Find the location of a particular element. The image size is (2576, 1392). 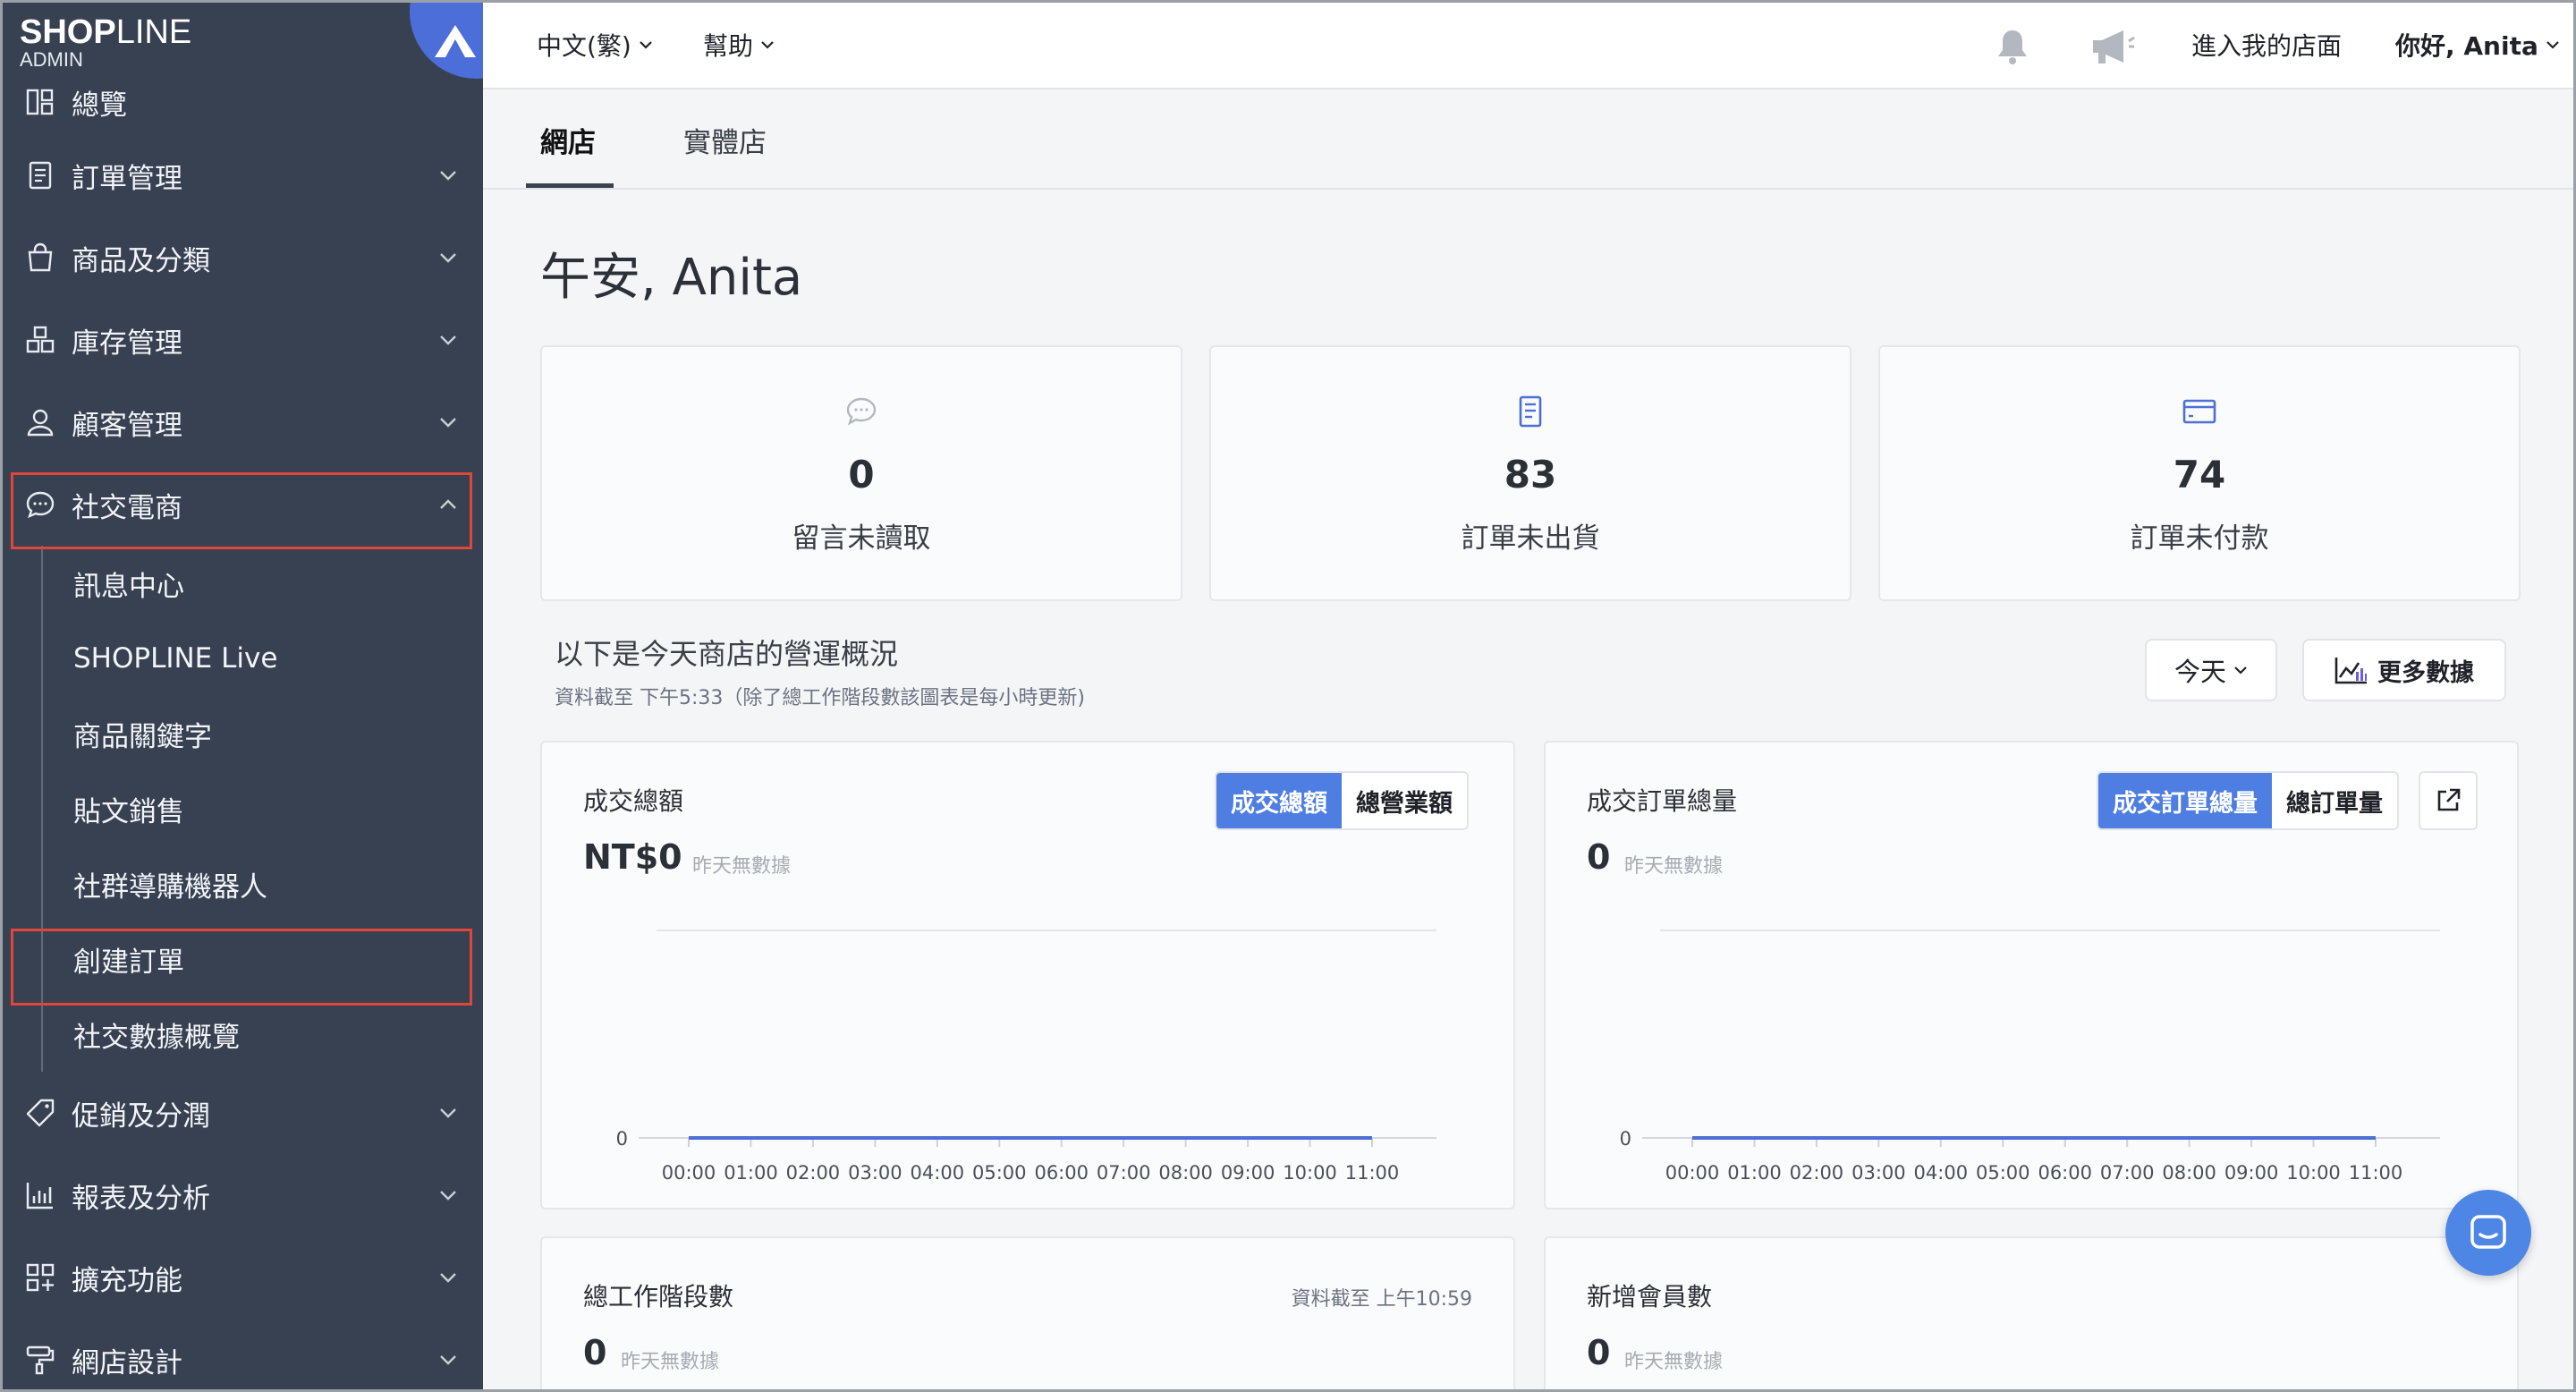

shopline-mark-icon is located at coordinates (455, 41).